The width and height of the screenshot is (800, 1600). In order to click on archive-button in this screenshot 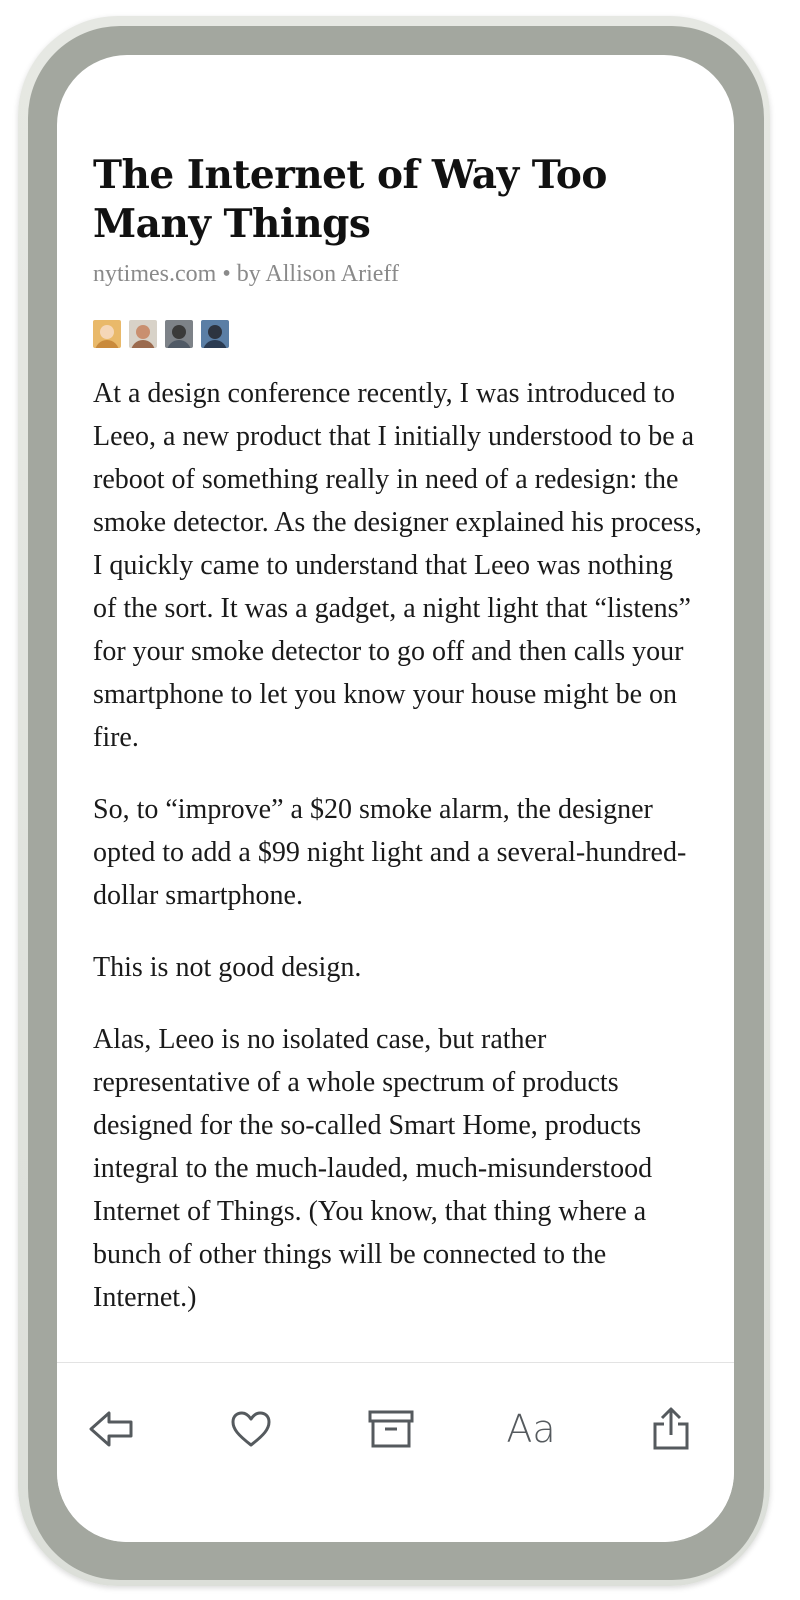, I will do `click(391, 1429)`.